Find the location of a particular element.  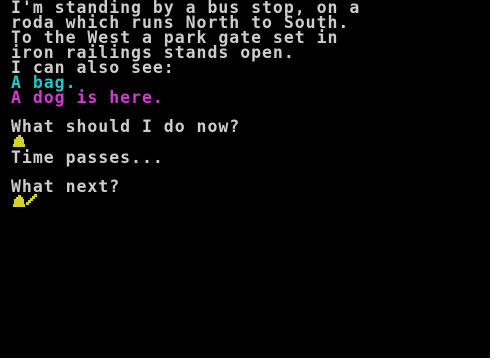

item-dog: A dog is here. is located at coordinates (87, 97).